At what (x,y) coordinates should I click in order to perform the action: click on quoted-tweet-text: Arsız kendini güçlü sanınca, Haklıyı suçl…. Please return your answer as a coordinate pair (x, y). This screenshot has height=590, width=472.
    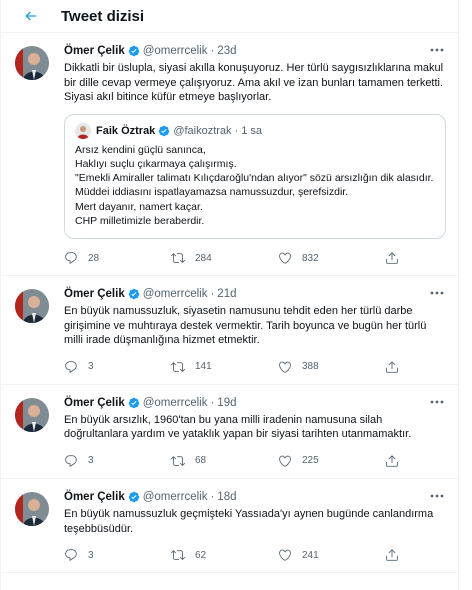
    Looking at the image, I should click on (255, 185).